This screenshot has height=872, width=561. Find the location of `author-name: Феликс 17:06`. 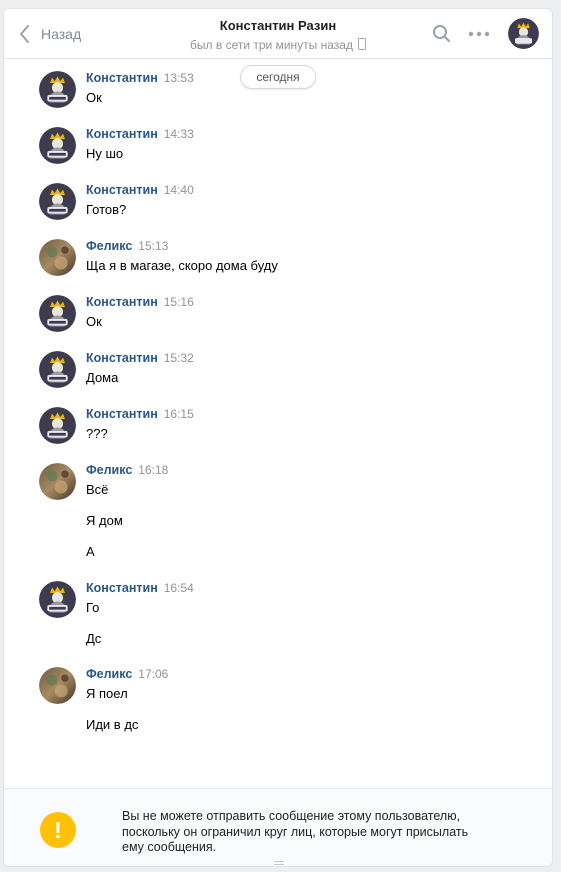

author-name: Феликс 17:06 is located at coordinates (127, 674).